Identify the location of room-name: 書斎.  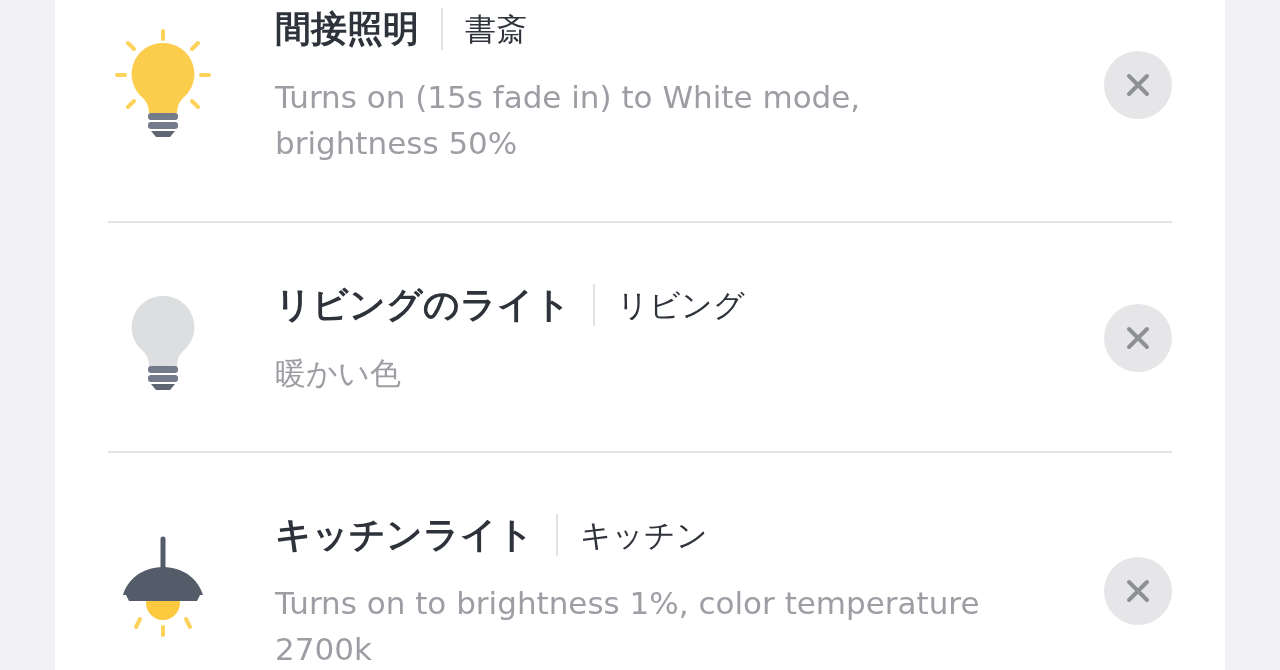
(496, 29).